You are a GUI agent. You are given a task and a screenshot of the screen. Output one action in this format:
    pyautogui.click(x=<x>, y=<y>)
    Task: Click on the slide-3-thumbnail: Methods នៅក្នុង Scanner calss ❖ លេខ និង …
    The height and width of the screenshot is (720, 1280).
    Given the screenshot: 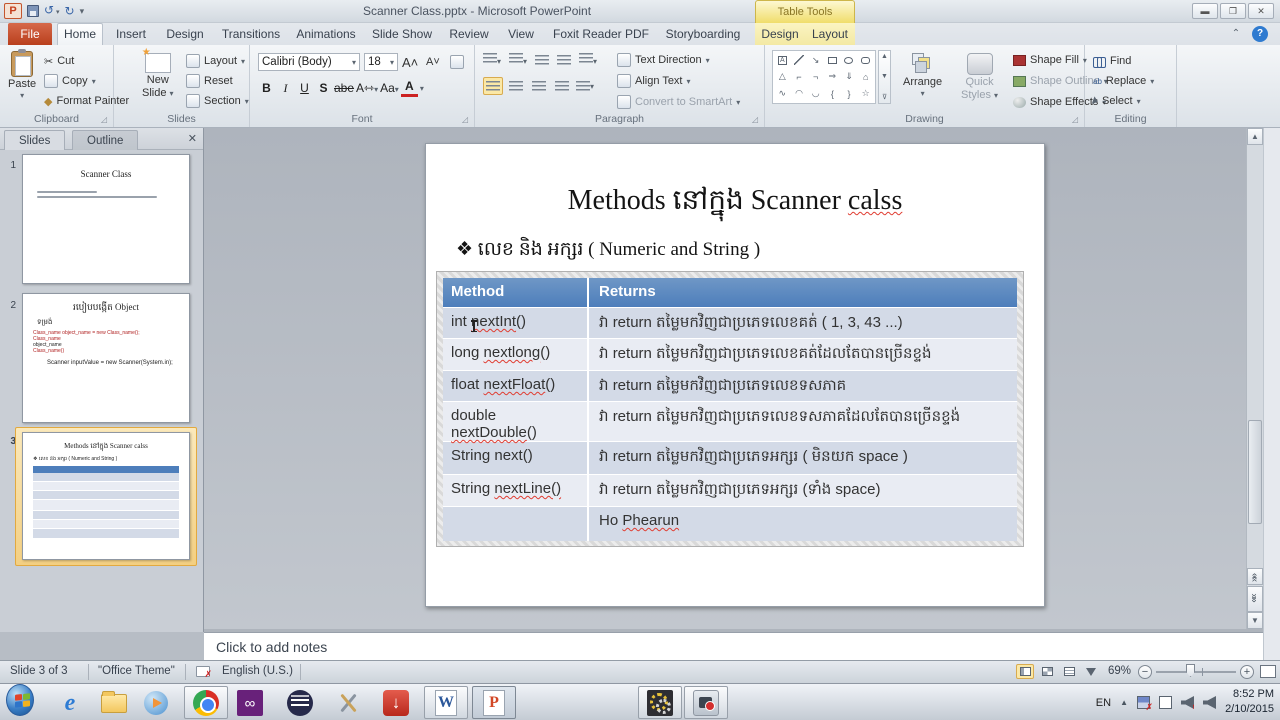 What is the action you would take?
    pyautogui.click(x=106, y=496)
    